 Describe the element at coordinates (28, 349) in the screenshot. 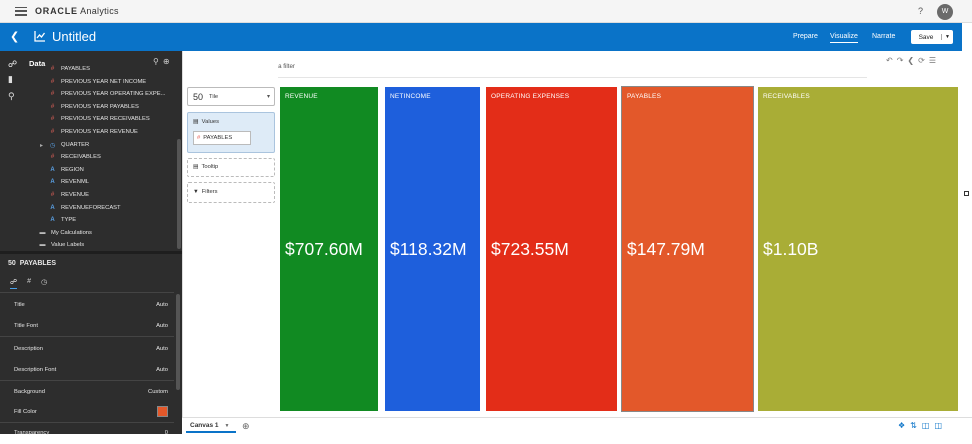

I see `property-key: Description` at that location.